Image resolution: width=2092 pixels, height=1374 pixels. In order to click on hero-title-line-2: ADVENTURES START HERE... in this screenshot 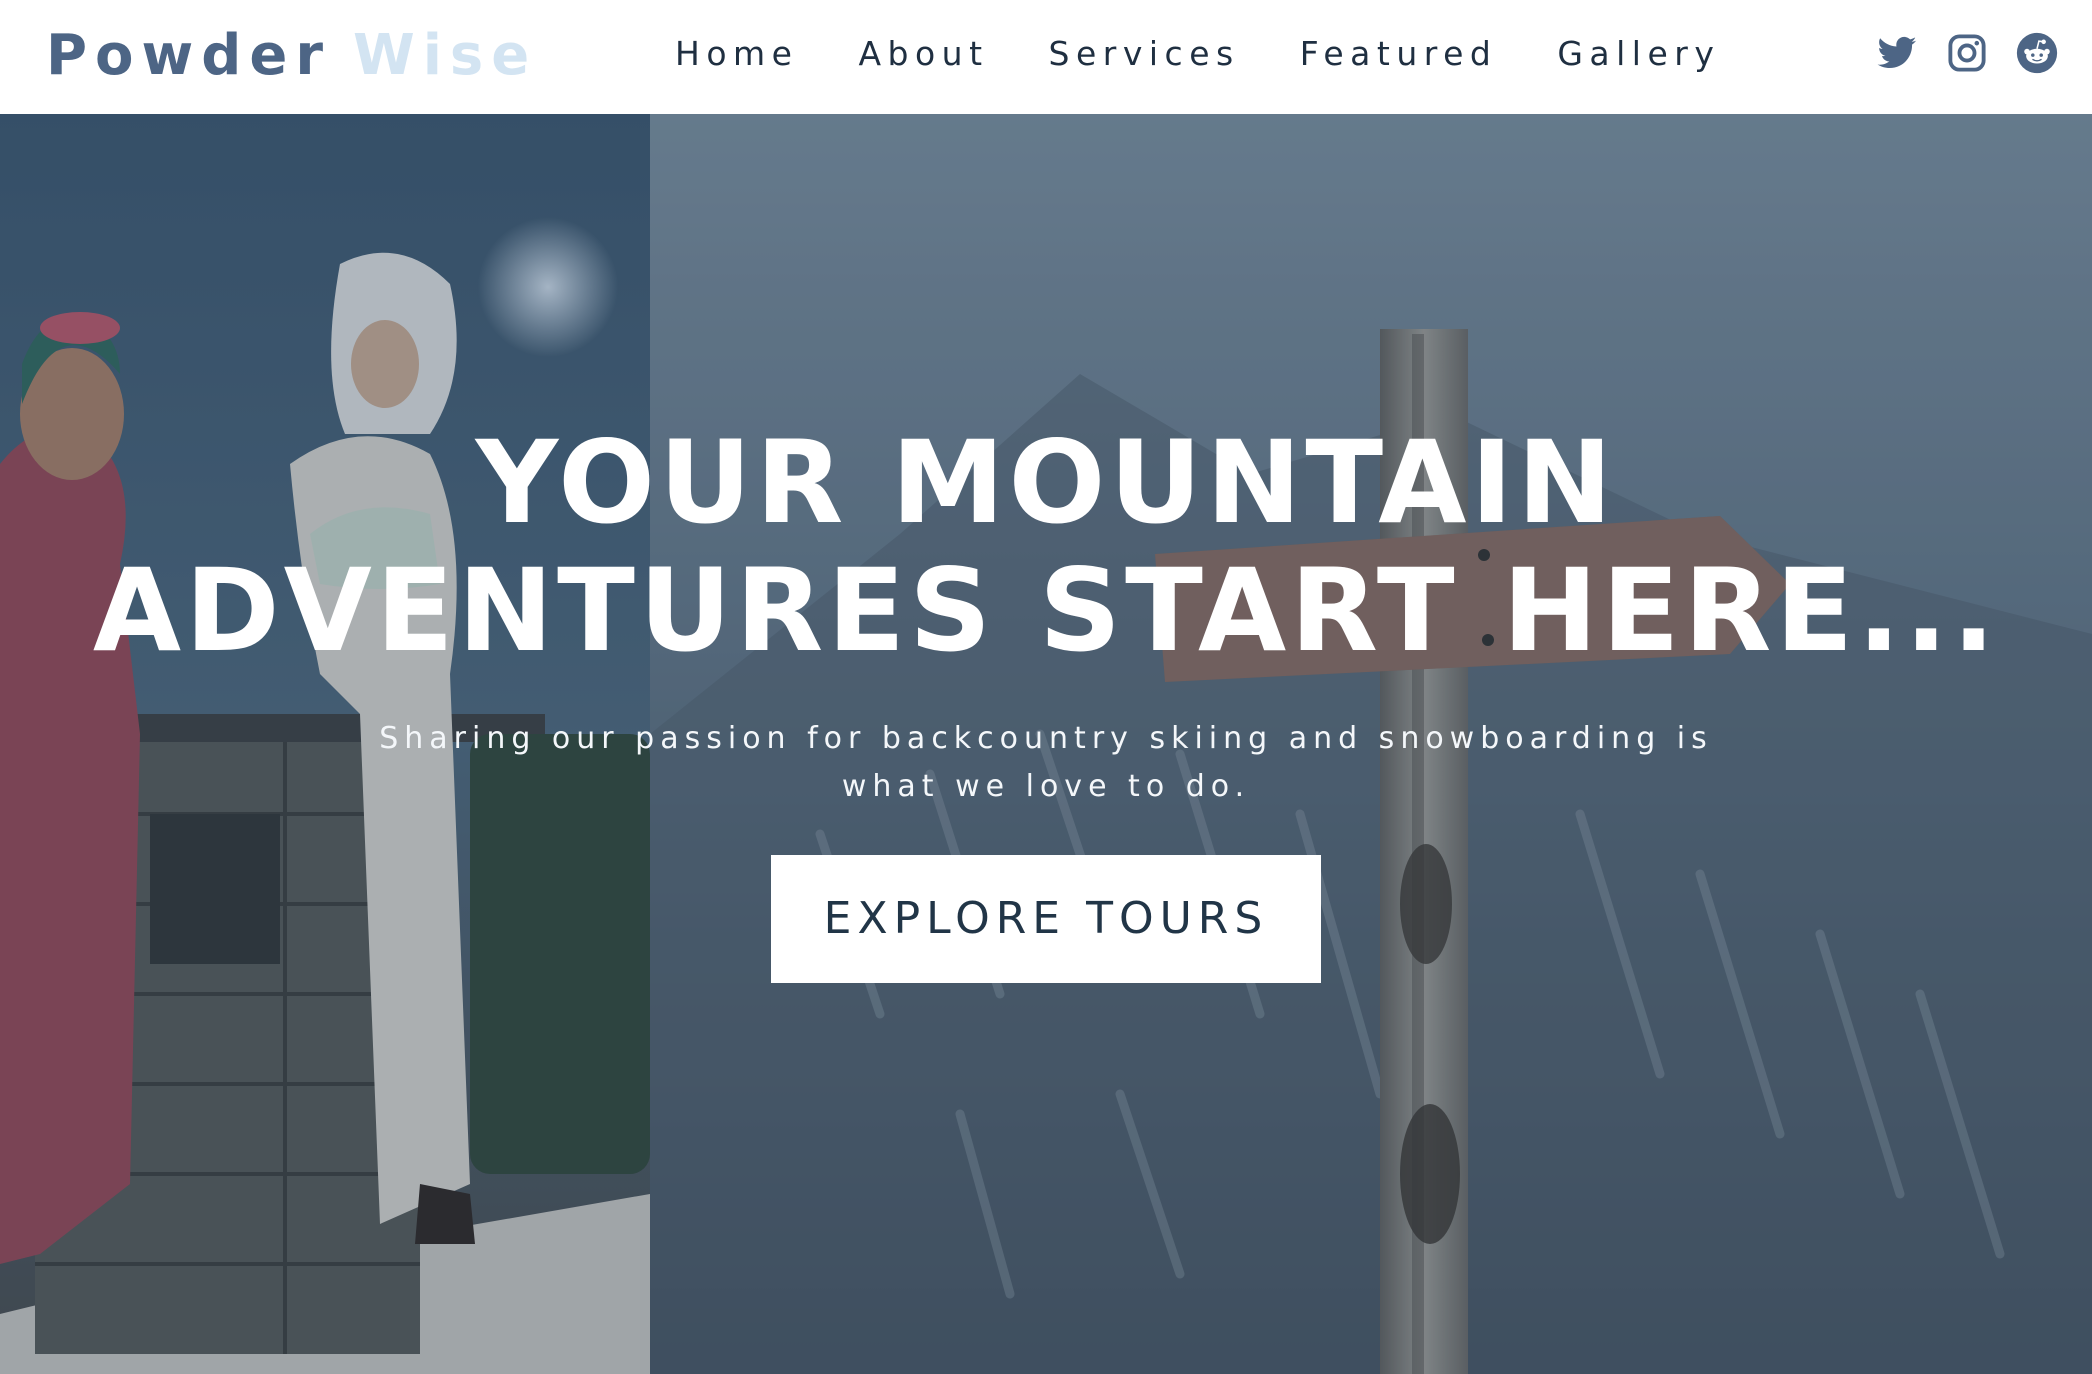, I will do `click(1046, 610)`.